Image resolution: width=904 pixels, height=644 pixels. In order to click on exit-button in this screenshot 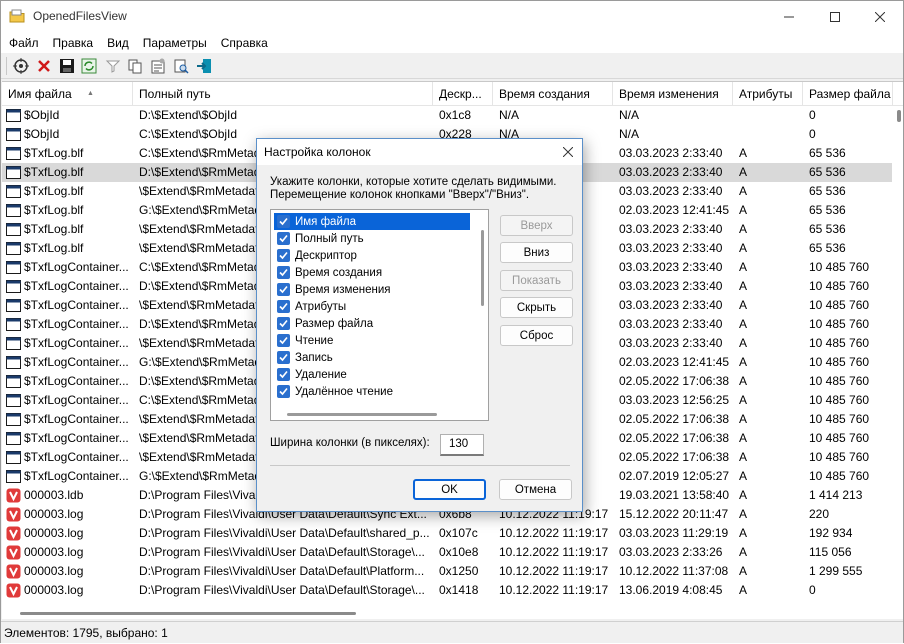, I will do `click(204, 66)`.